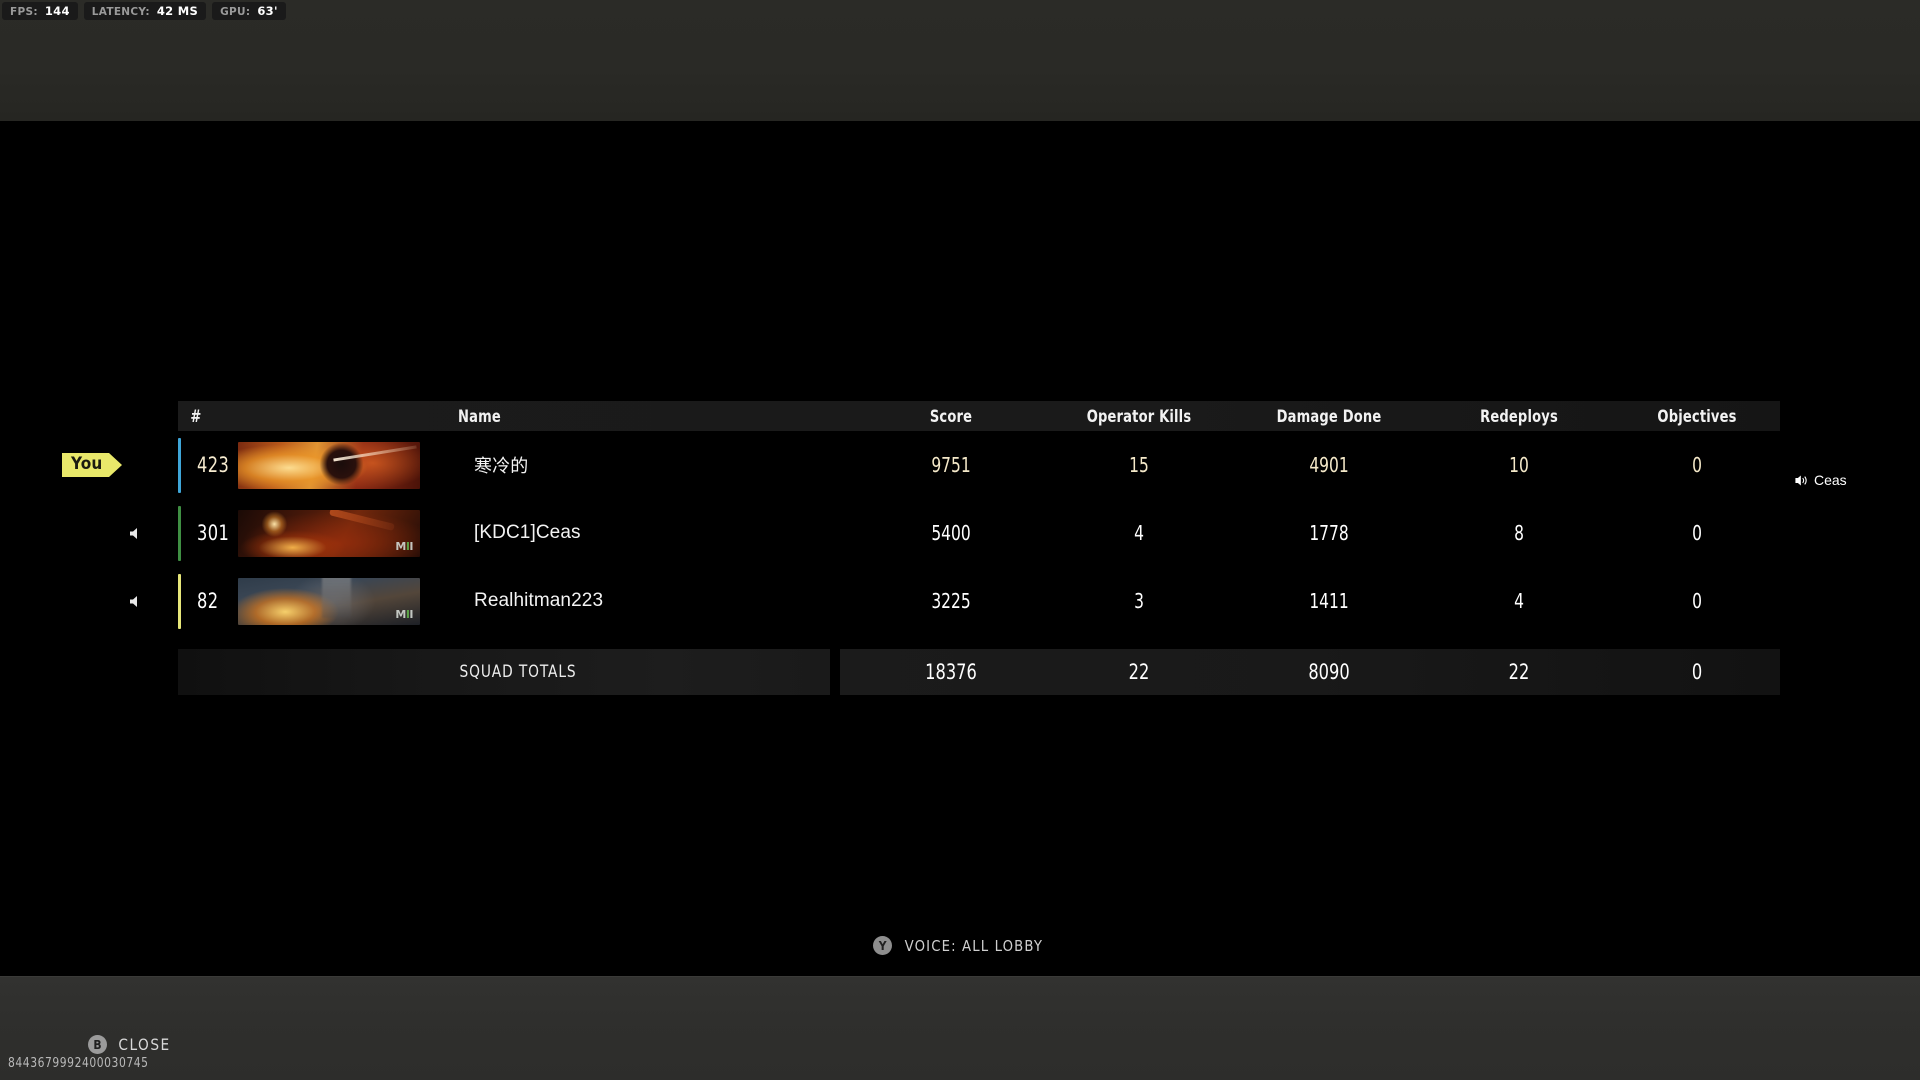 The width and height of the screenshot is (1920, 1080). I want to click on table-row: 301 MII [KDC1]Ceas 5400 4 1778 8 0, so click(954, 533).